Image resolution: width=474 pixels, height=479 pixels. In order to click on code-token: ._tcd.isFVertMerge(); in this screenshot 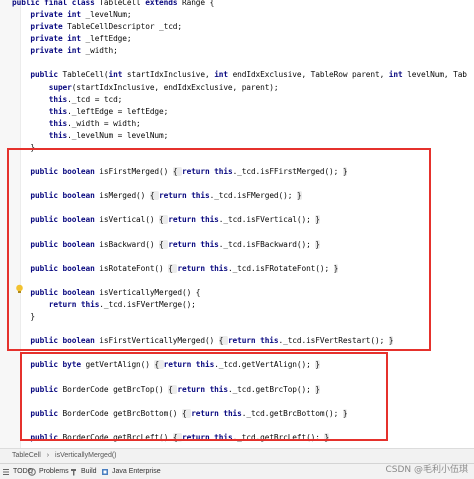, I will do `click(147, 304)`.